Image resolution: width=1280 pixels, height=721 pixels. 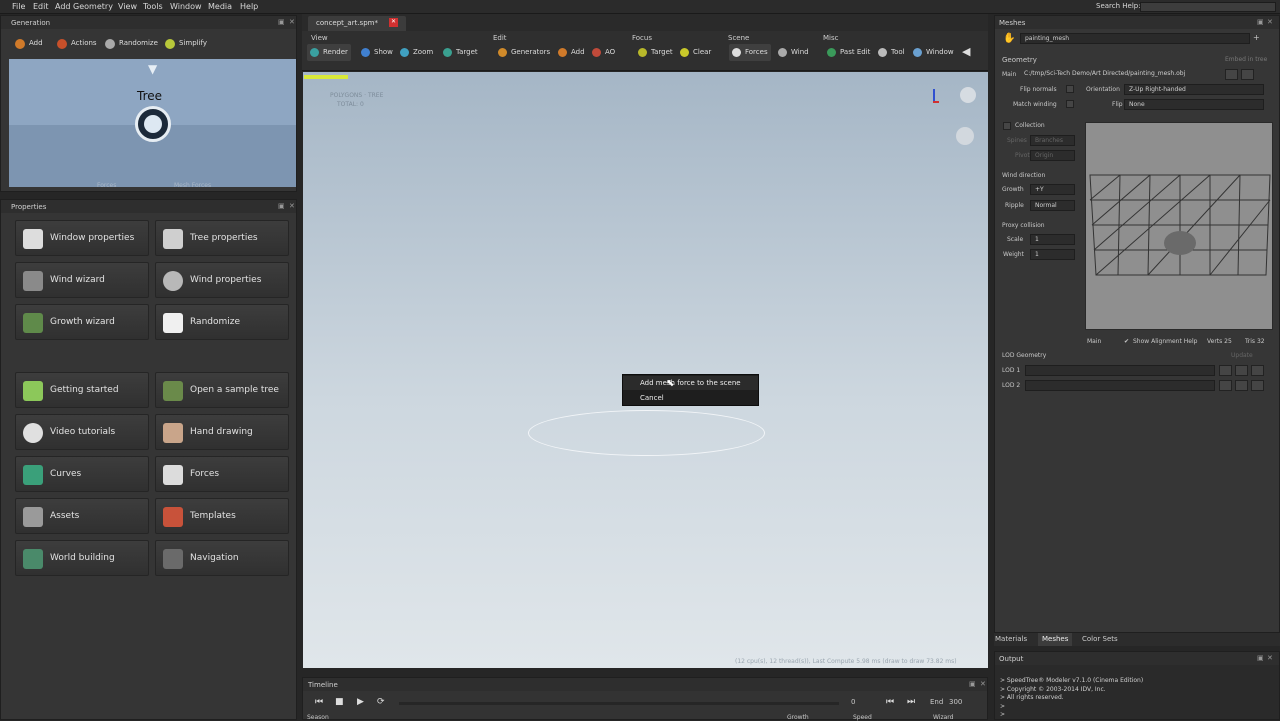 What do you see at coordinates (29, 44) in the screenshot?
I see `add-button: Add` at bounding box center [29, 44].